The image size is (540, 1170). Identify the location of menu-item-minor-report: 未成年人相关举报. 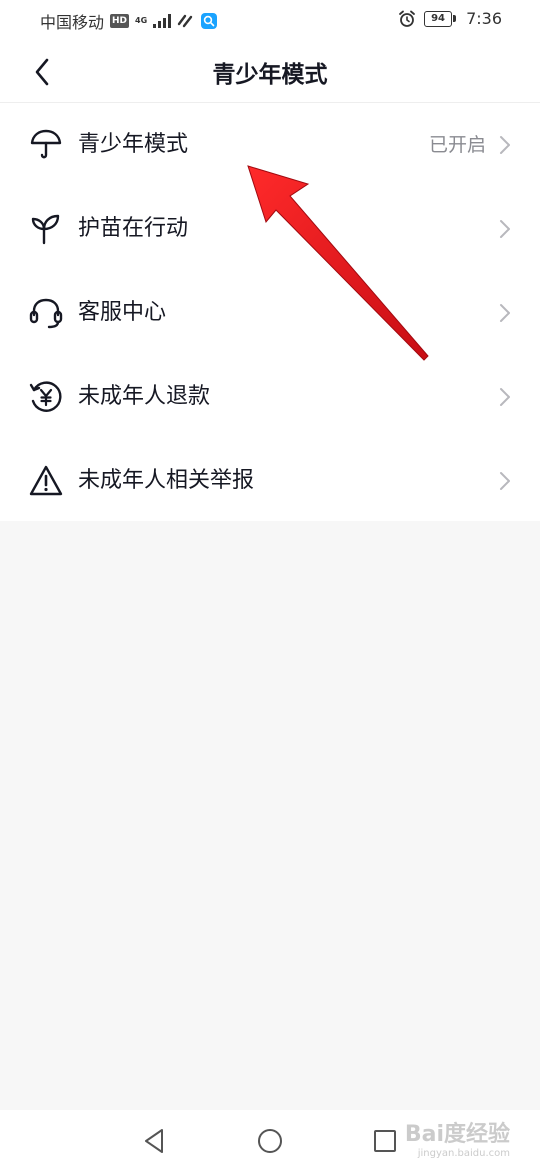
(270, 481).